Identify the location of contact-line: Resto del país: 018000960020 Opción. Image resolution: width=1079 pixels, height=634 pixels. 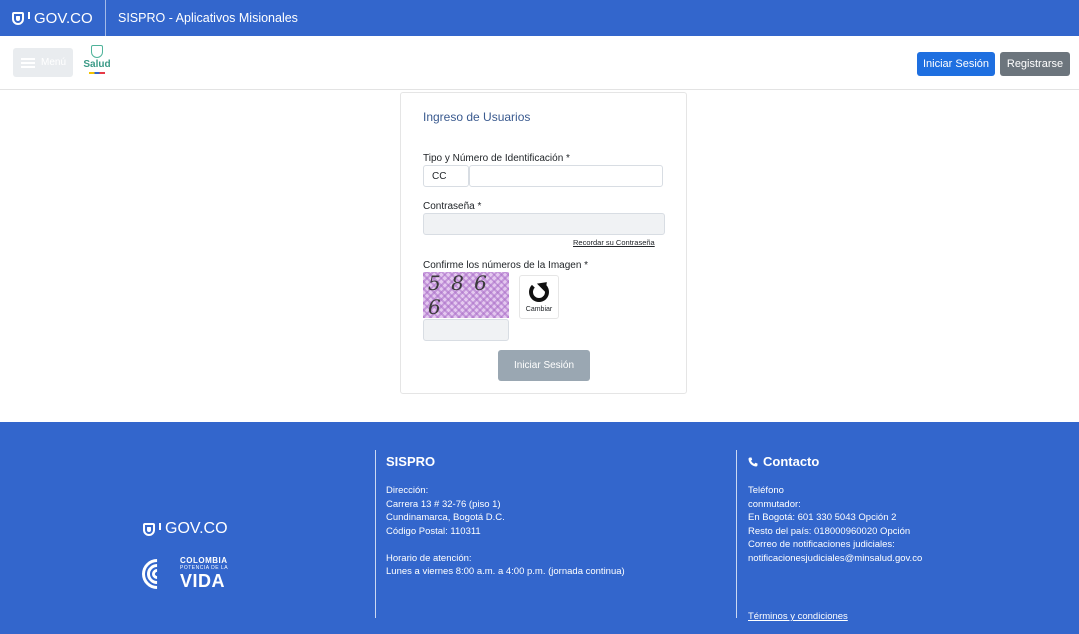
(829, 531).